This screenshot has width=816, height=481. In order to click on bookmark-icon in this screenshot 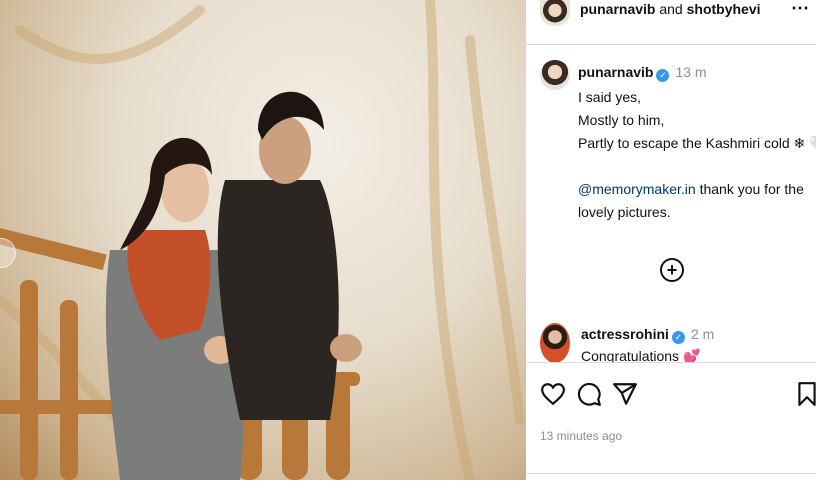, I will do `click(805, 394)`.